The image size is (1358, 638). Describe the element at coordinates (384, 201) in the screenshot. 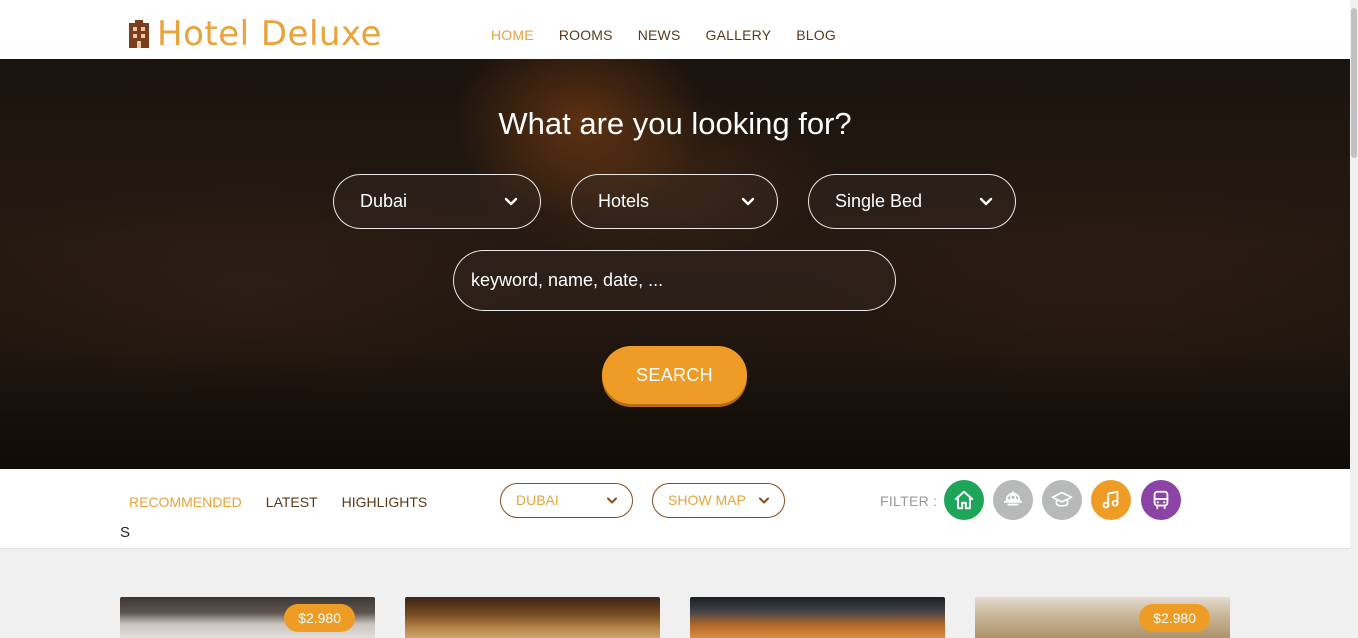

I see `location-select-value: Dubai` at that location.